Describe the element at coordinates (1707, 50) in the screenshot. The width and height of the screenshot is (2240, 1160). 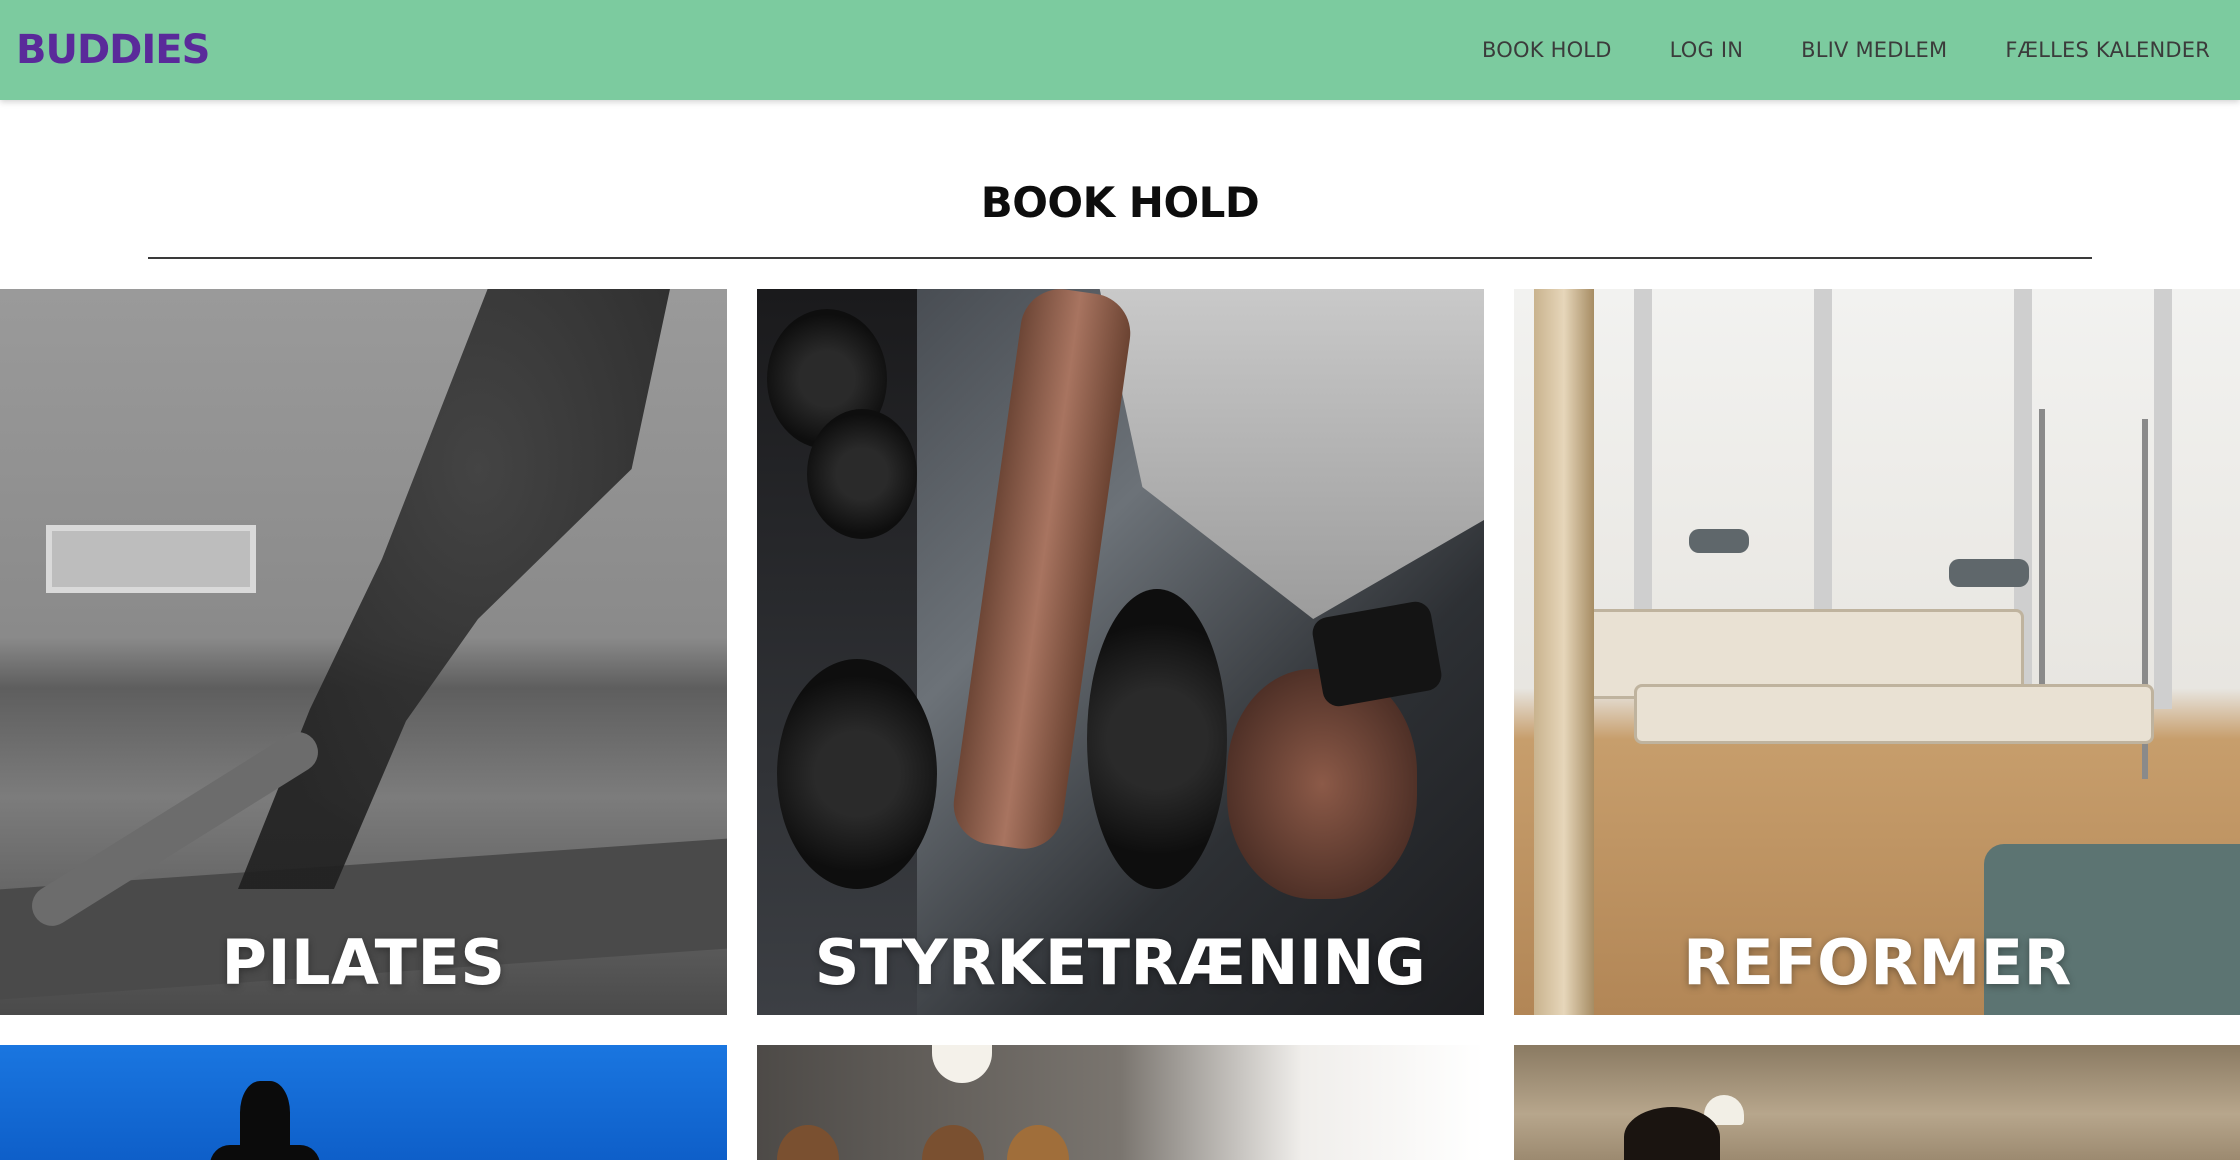
I see `nav-link-log-in: LOG IN` at that location.